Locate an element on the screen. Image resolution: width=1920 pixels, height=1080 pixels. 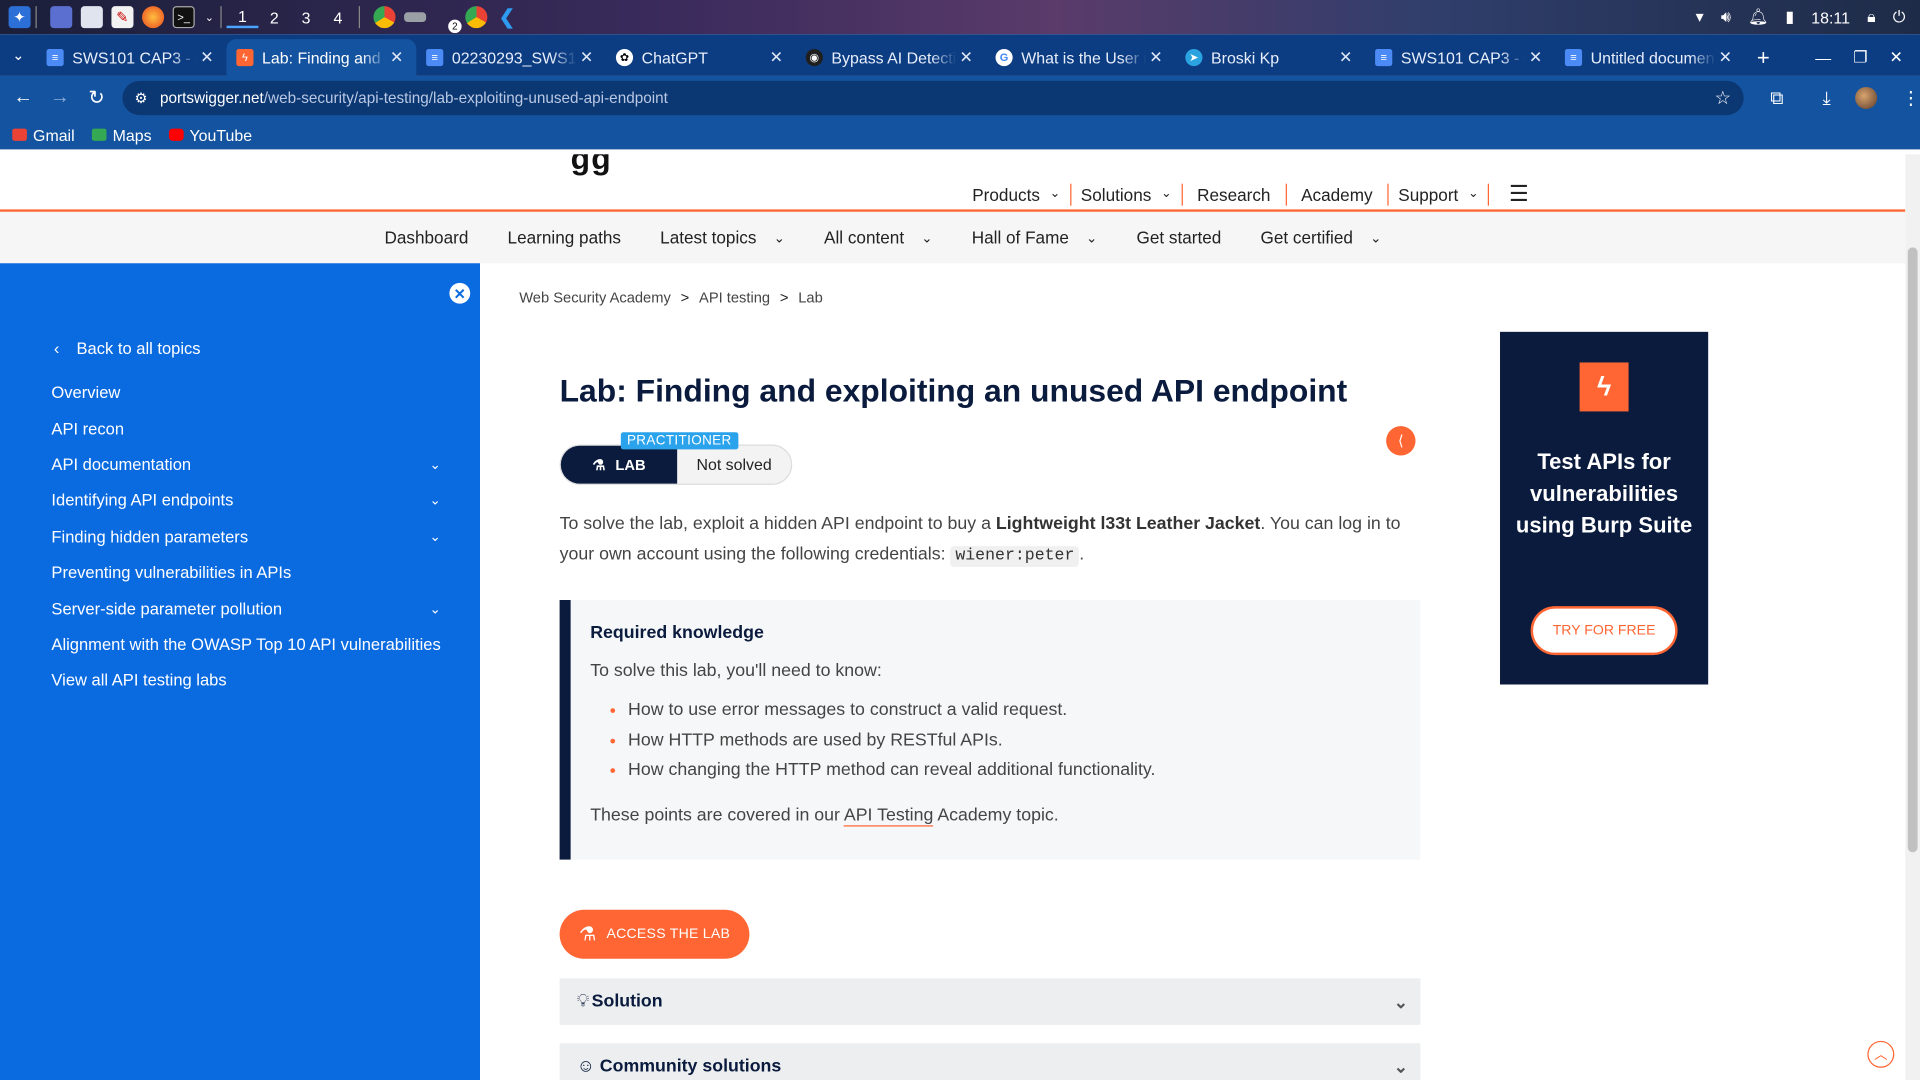
sidebar-item-identifying-api-endpoints: Identifying API endpoints ⌄ is located at coordinates (247, 501).